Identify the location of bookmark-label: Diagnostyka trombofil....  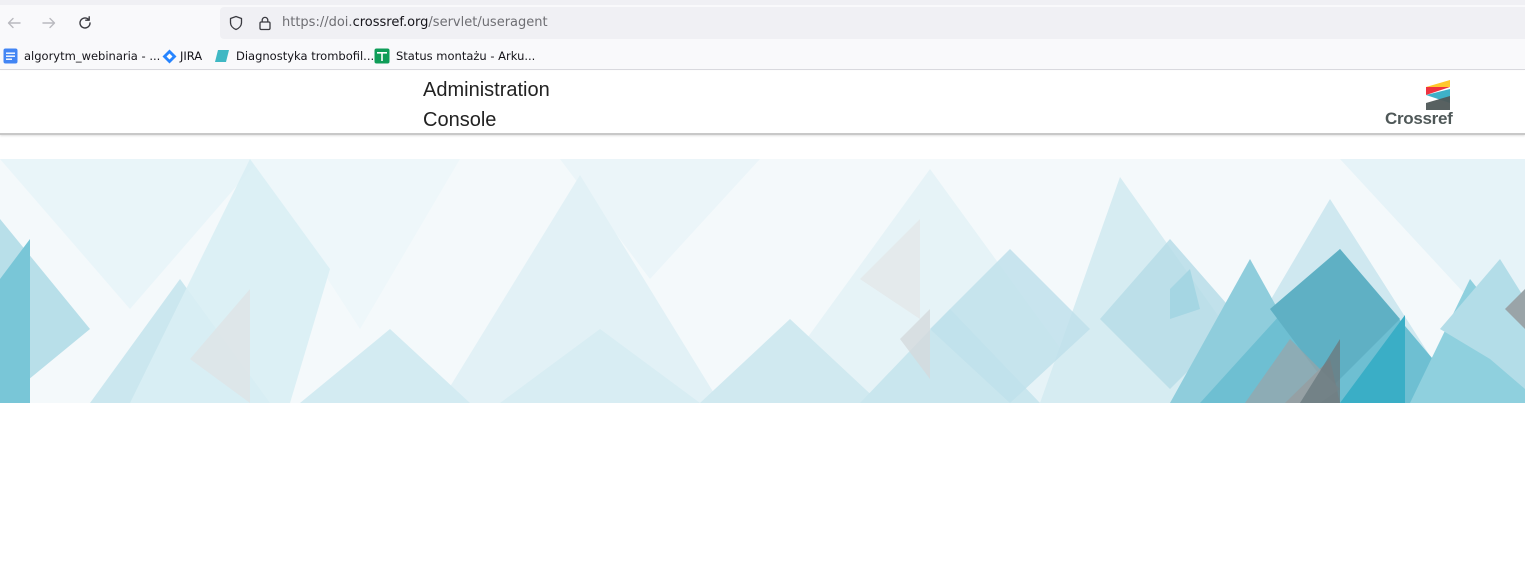
(305, 56).